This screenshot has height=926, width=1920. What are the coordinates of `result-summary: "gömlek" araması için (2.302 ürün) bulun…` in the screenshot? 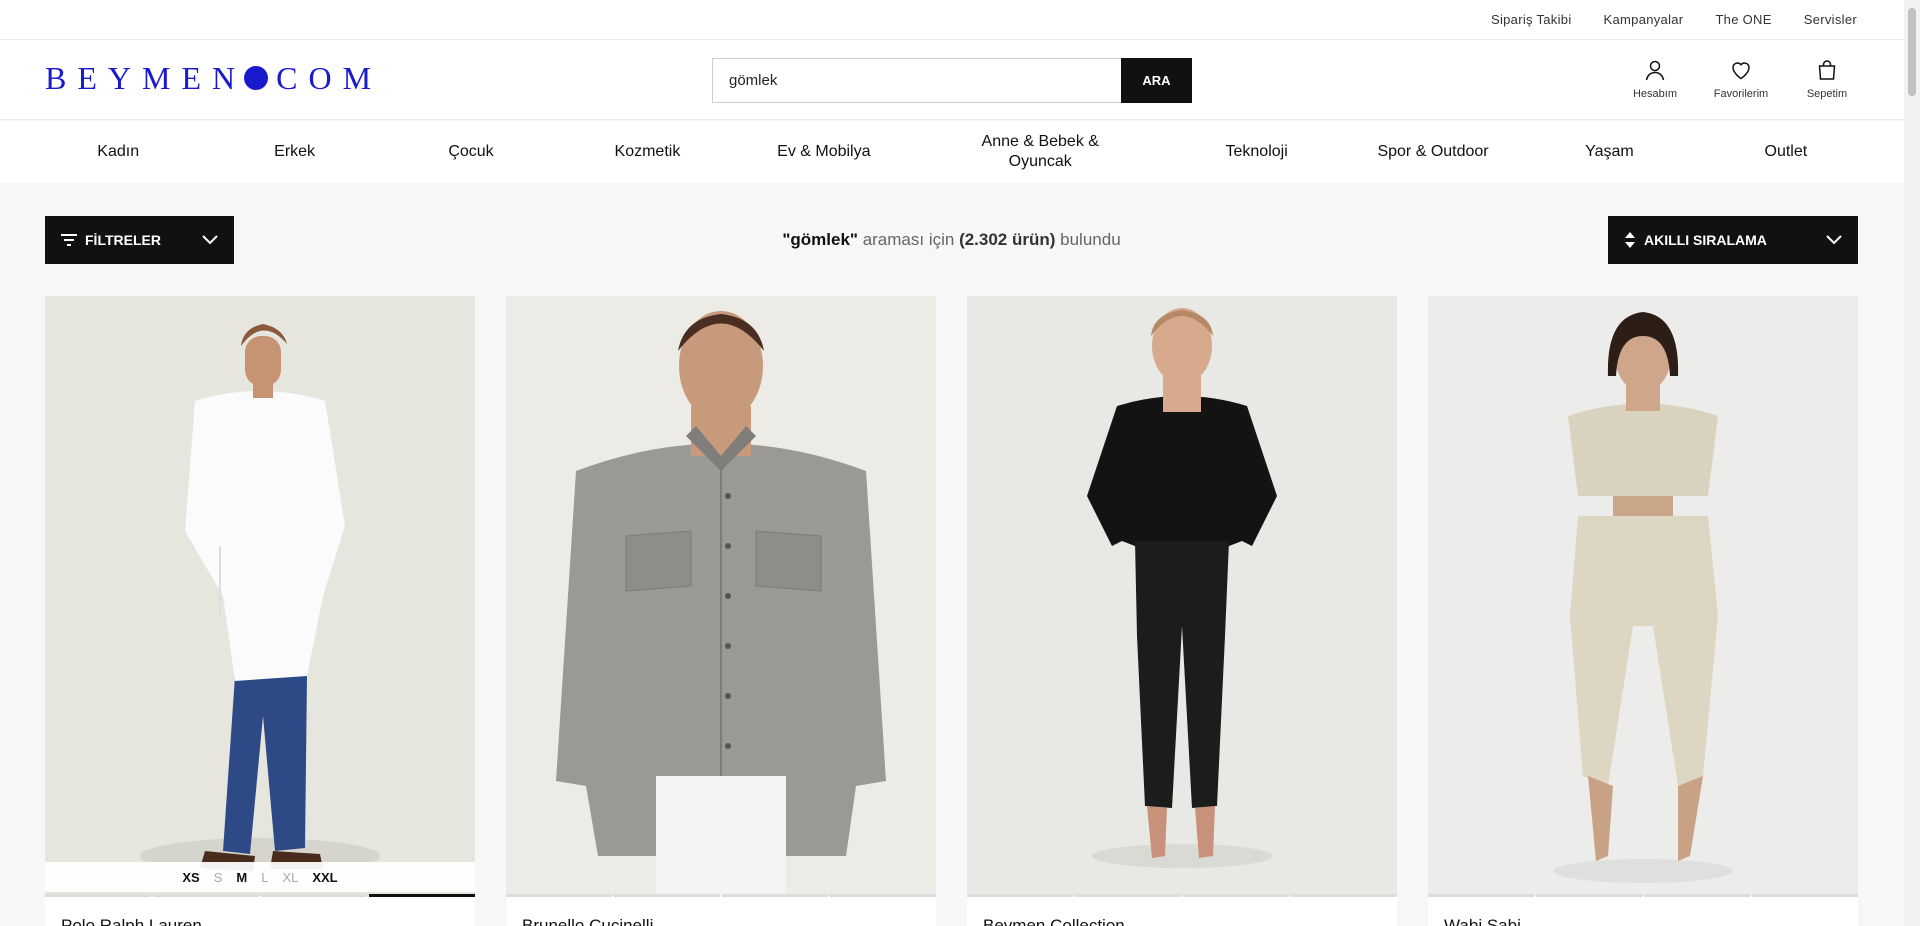 It's located at (951, 240).